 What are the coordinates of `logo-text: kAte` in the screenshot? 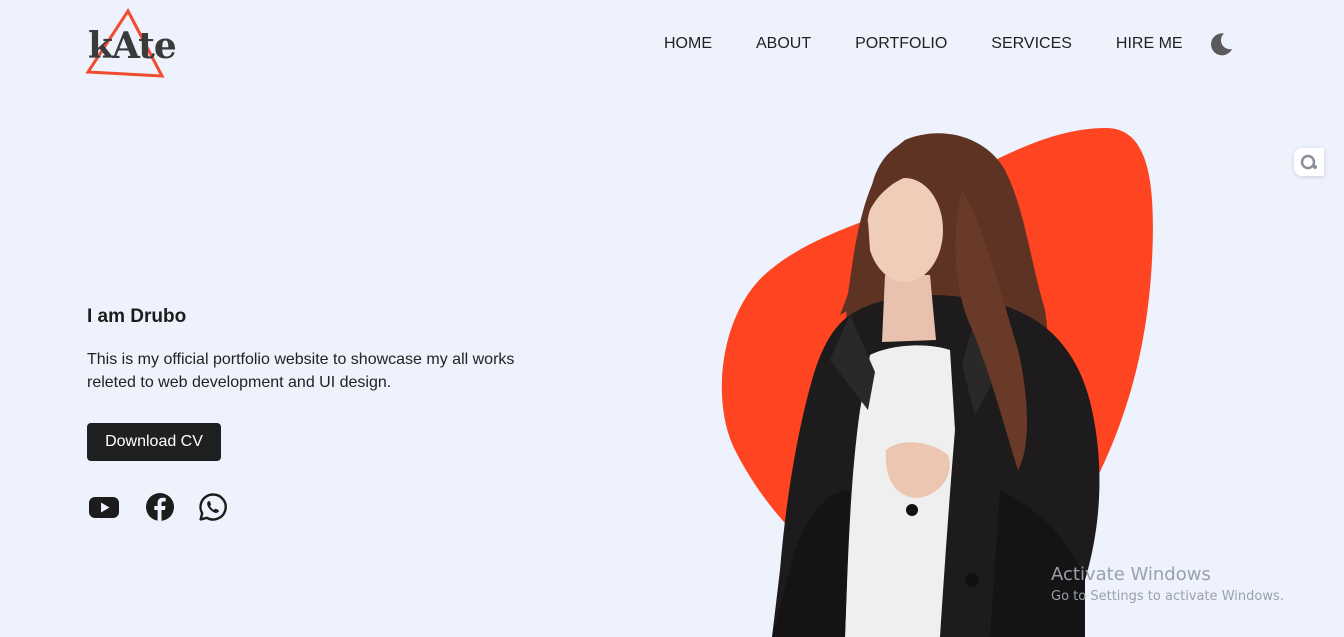 It's located at (132, 46).